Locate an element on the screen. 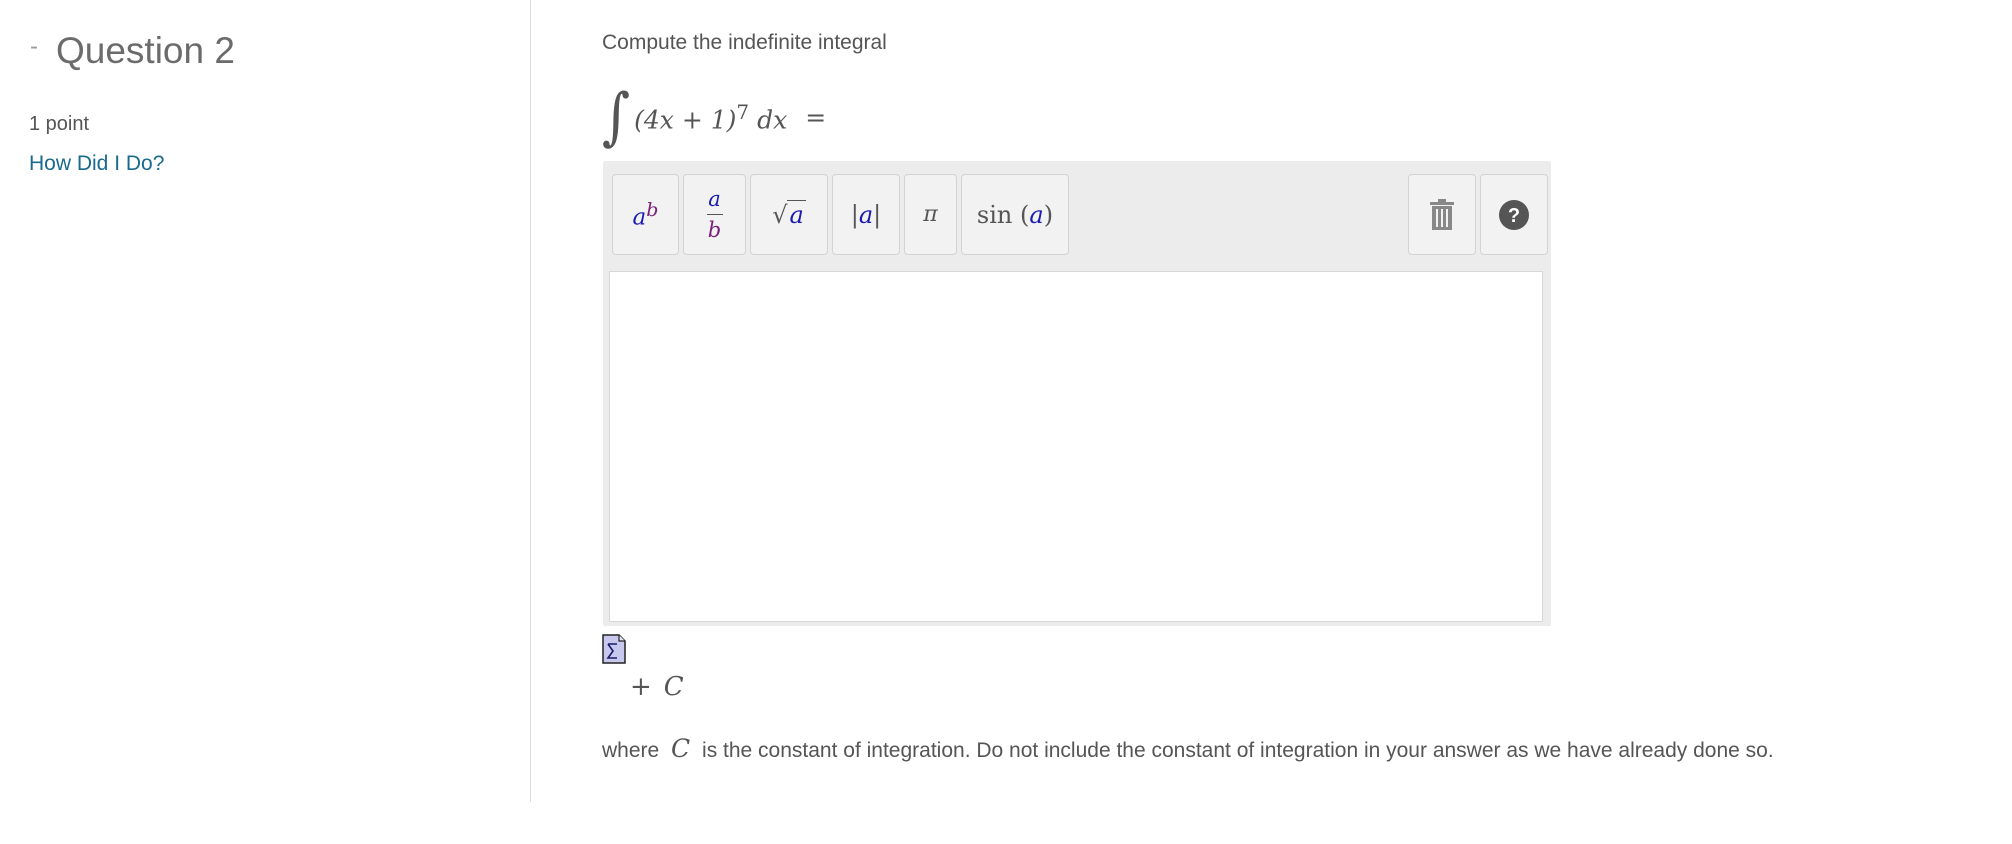 The width and height of the screenshot is (2012, 844). power-exponent: b is located at coordinates (652, 209).